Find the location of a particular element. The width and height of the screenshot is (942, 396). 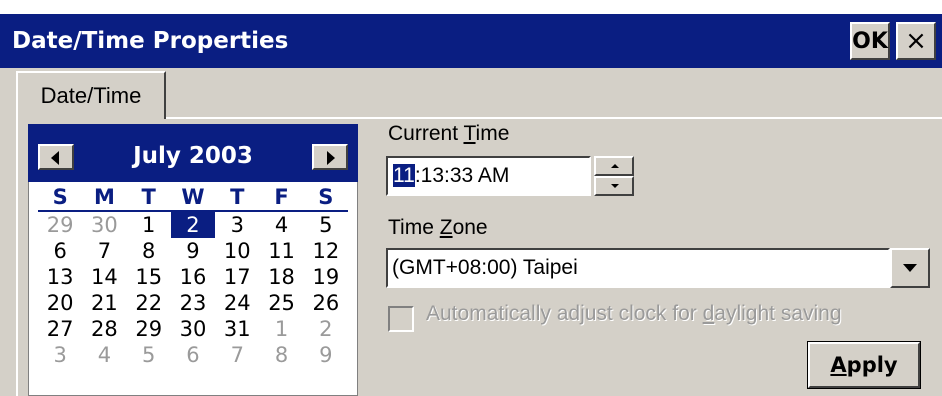

calendar-day: 26 is located at coordinates (326, 303).